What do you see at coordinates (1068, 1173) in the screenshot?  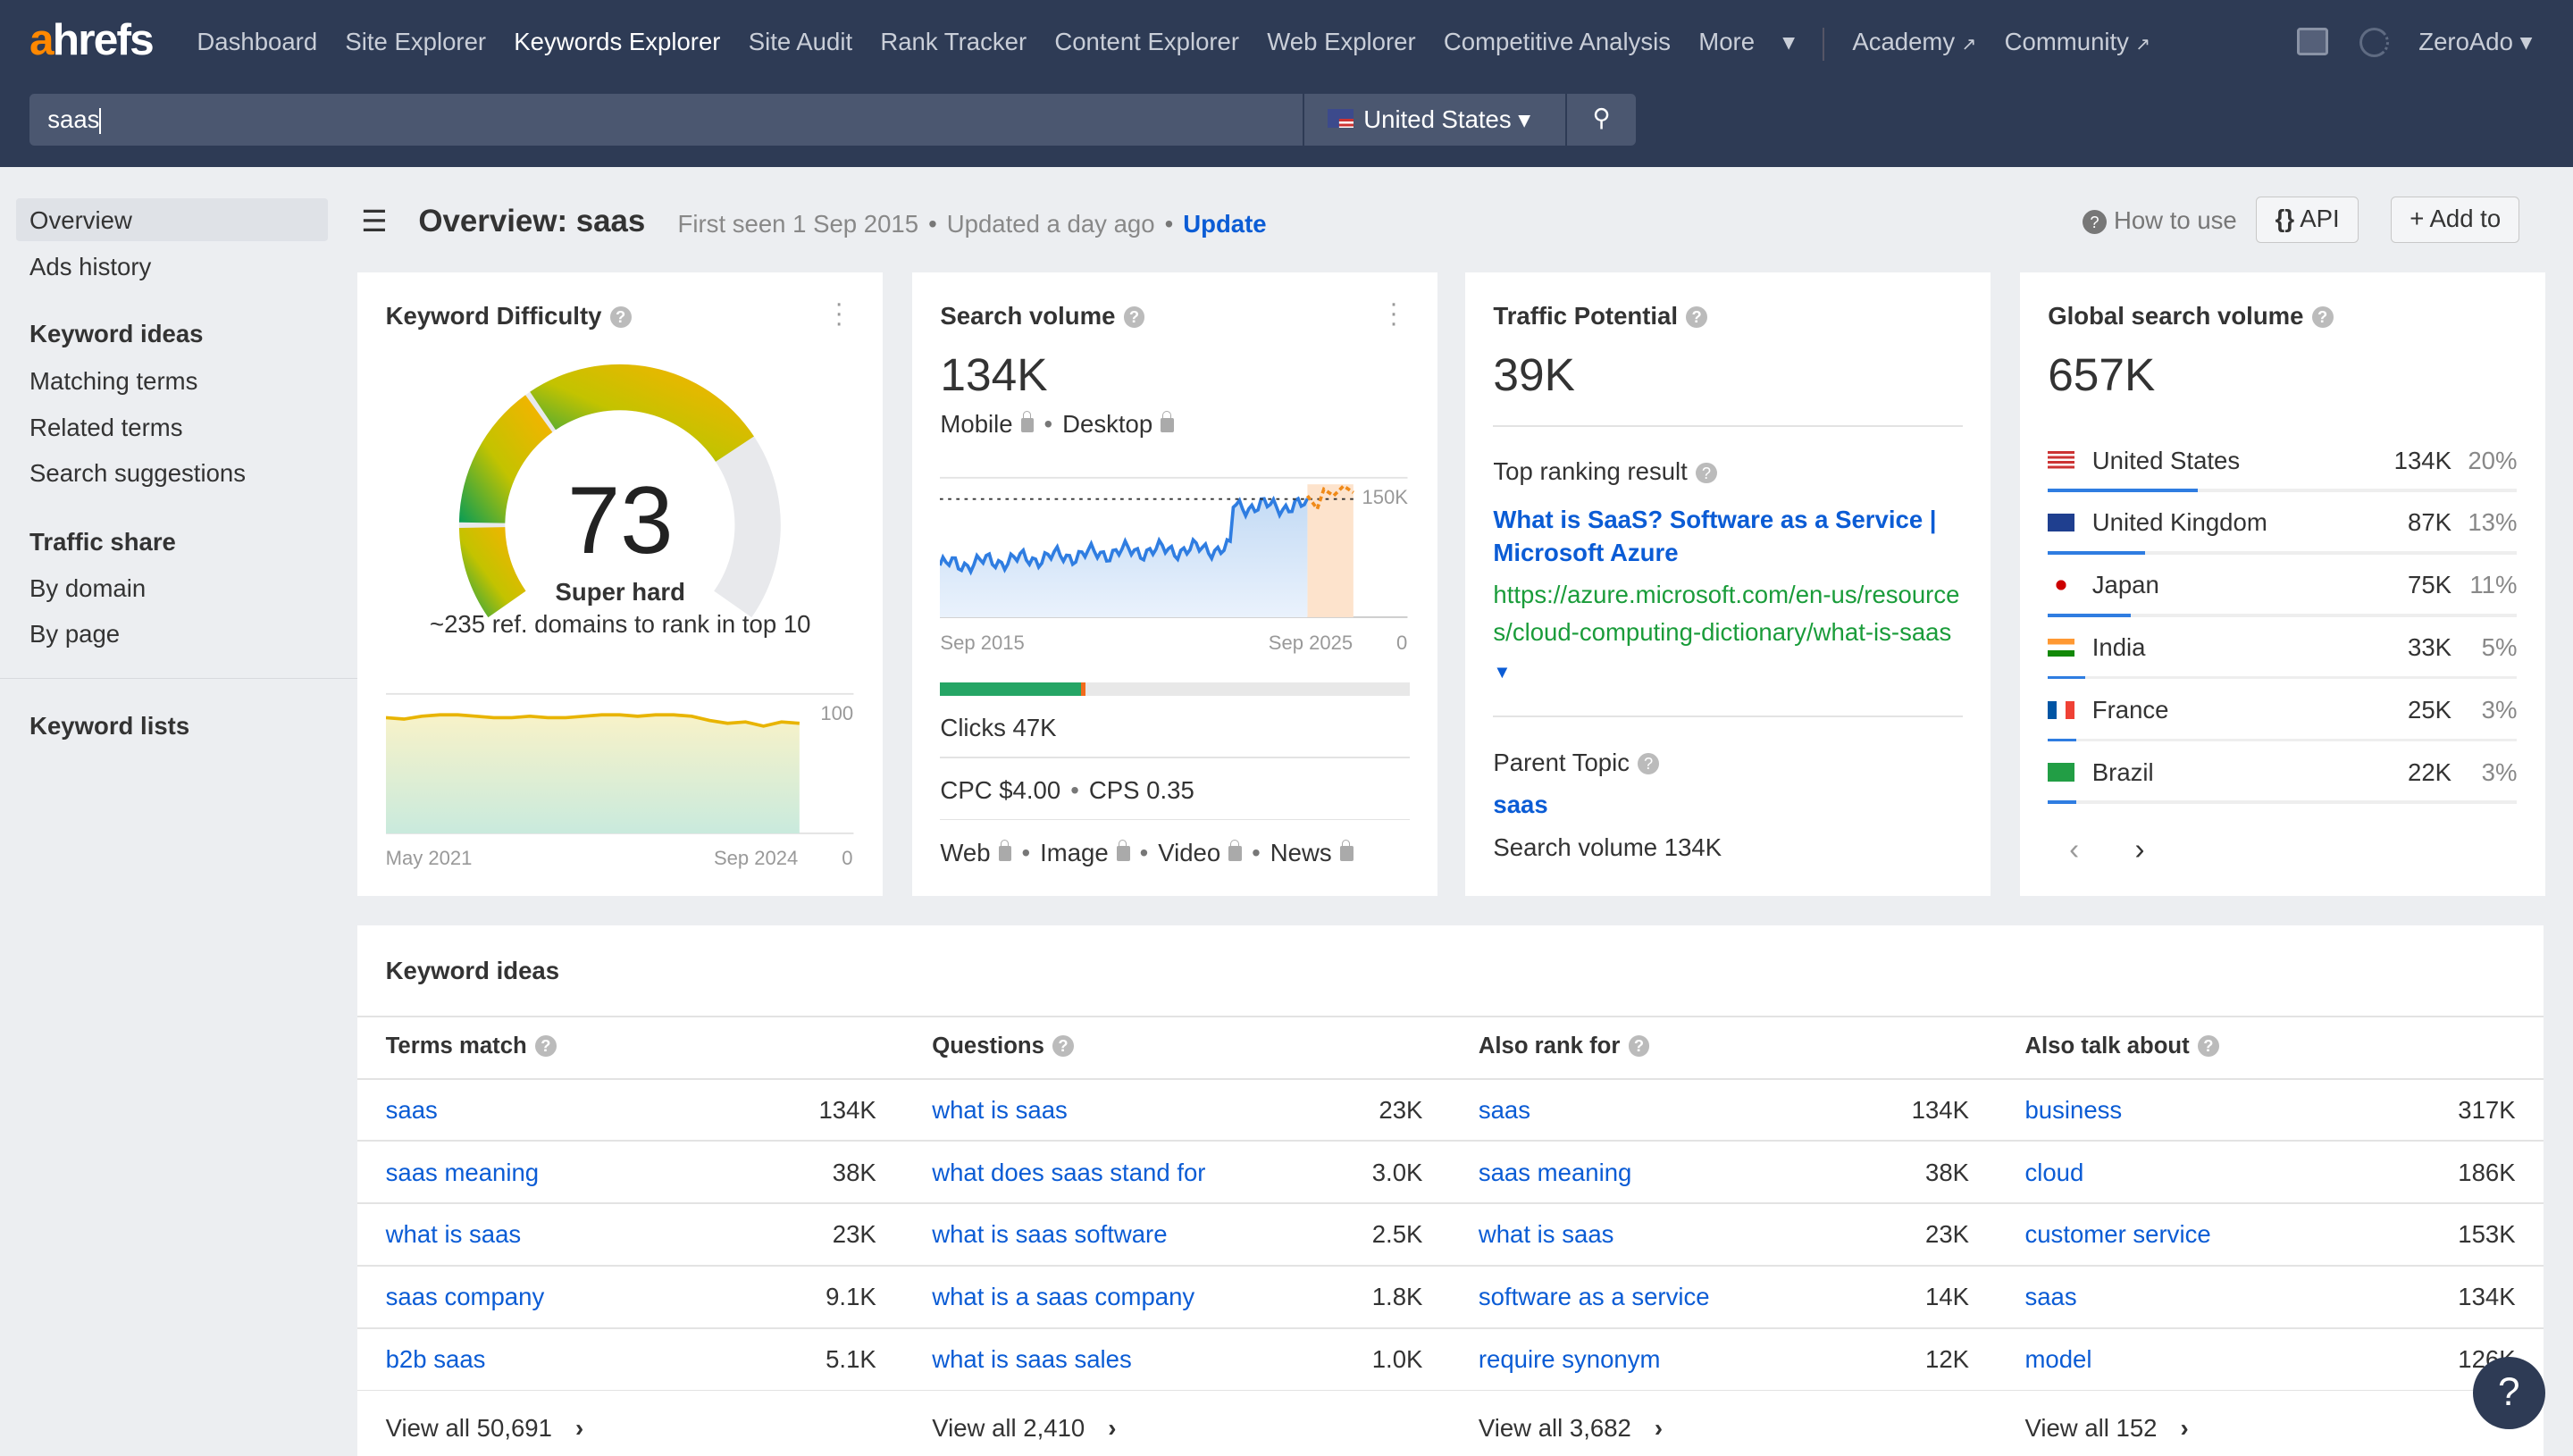 I see `keyword-link: what does saas stand for` at bounding box center [1068, 1173].